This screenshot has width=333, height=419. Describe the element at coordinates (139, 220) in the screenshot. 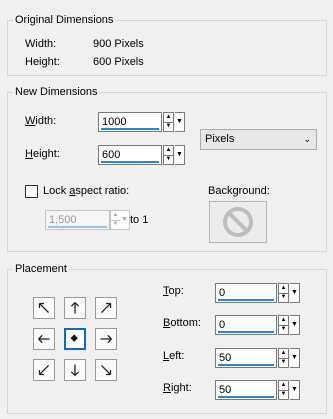

I see `ratio-to-label: to 1` at that location.